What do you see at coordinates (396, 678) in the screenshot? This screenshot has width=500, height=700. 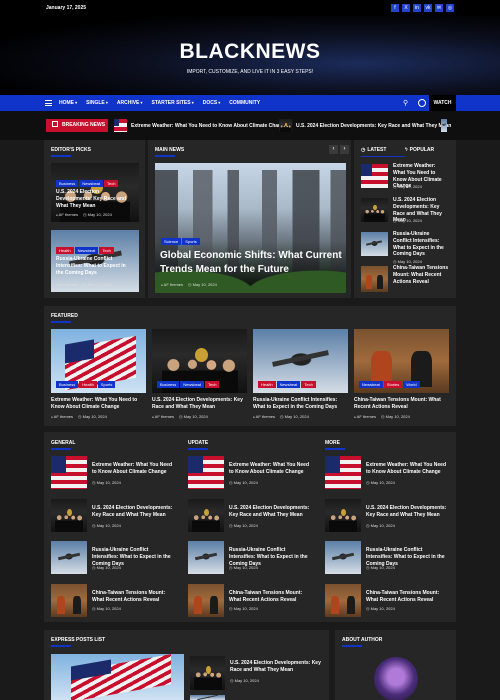 I see `author-avatar` at bounding box center [396, 678].